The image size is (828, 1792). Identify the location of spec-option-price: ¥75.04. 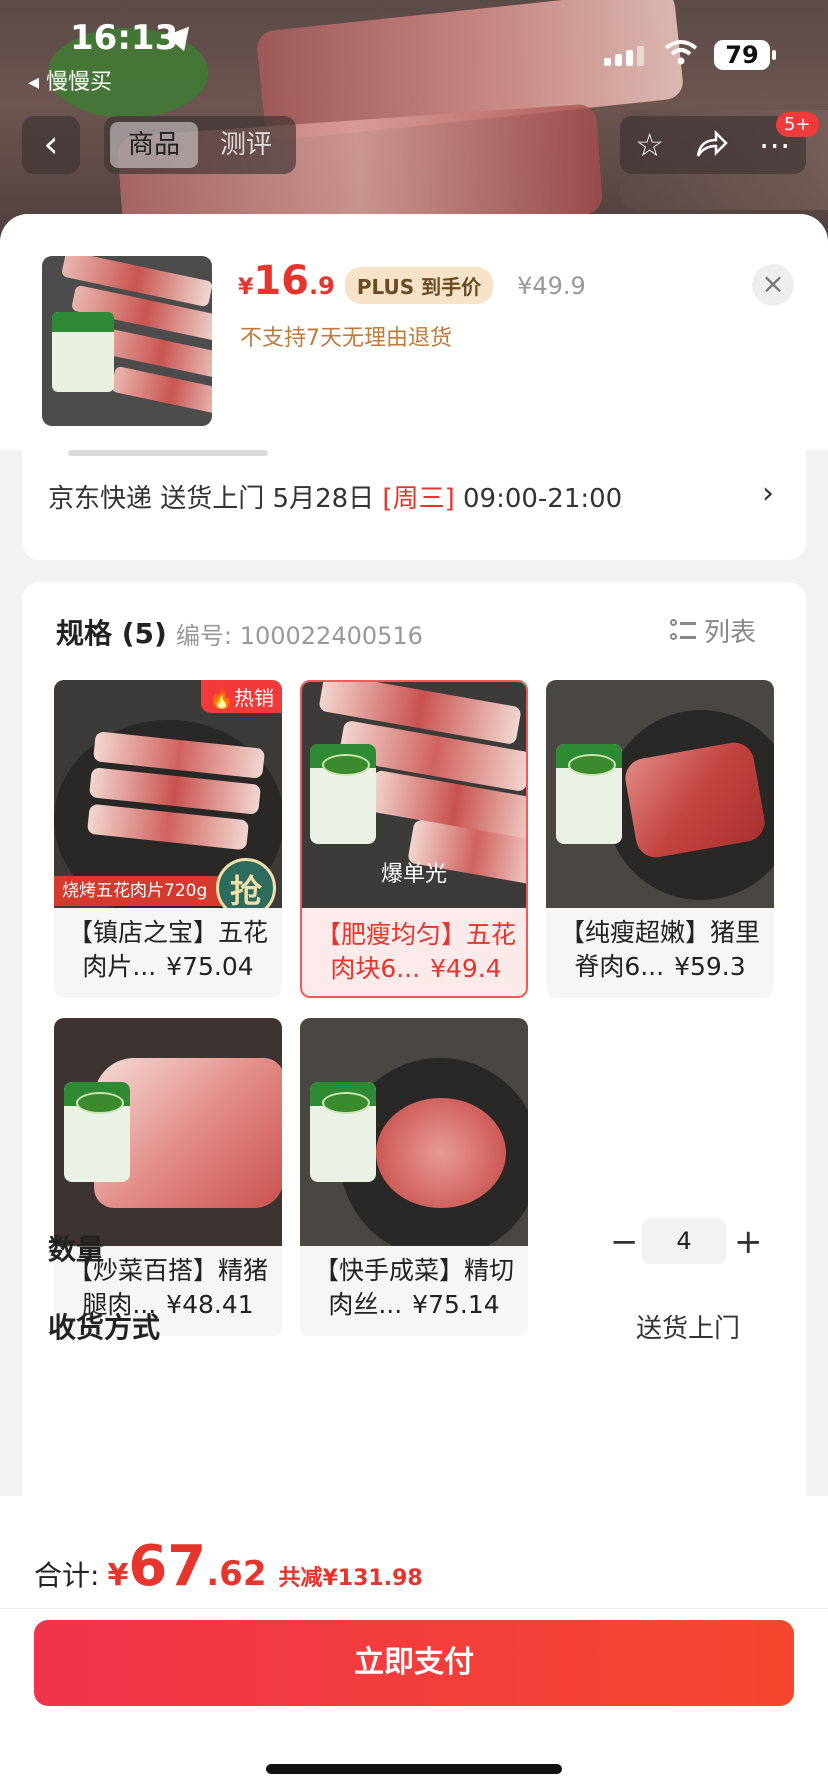
(210, 966).